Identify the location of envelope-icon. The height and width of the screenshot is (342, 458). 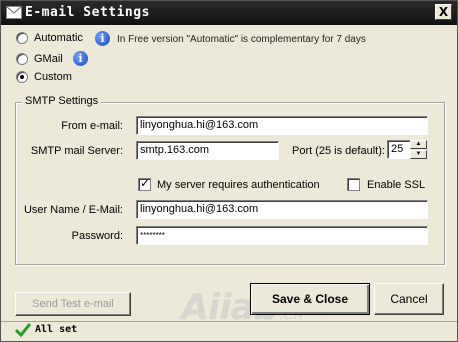
(14, 12).